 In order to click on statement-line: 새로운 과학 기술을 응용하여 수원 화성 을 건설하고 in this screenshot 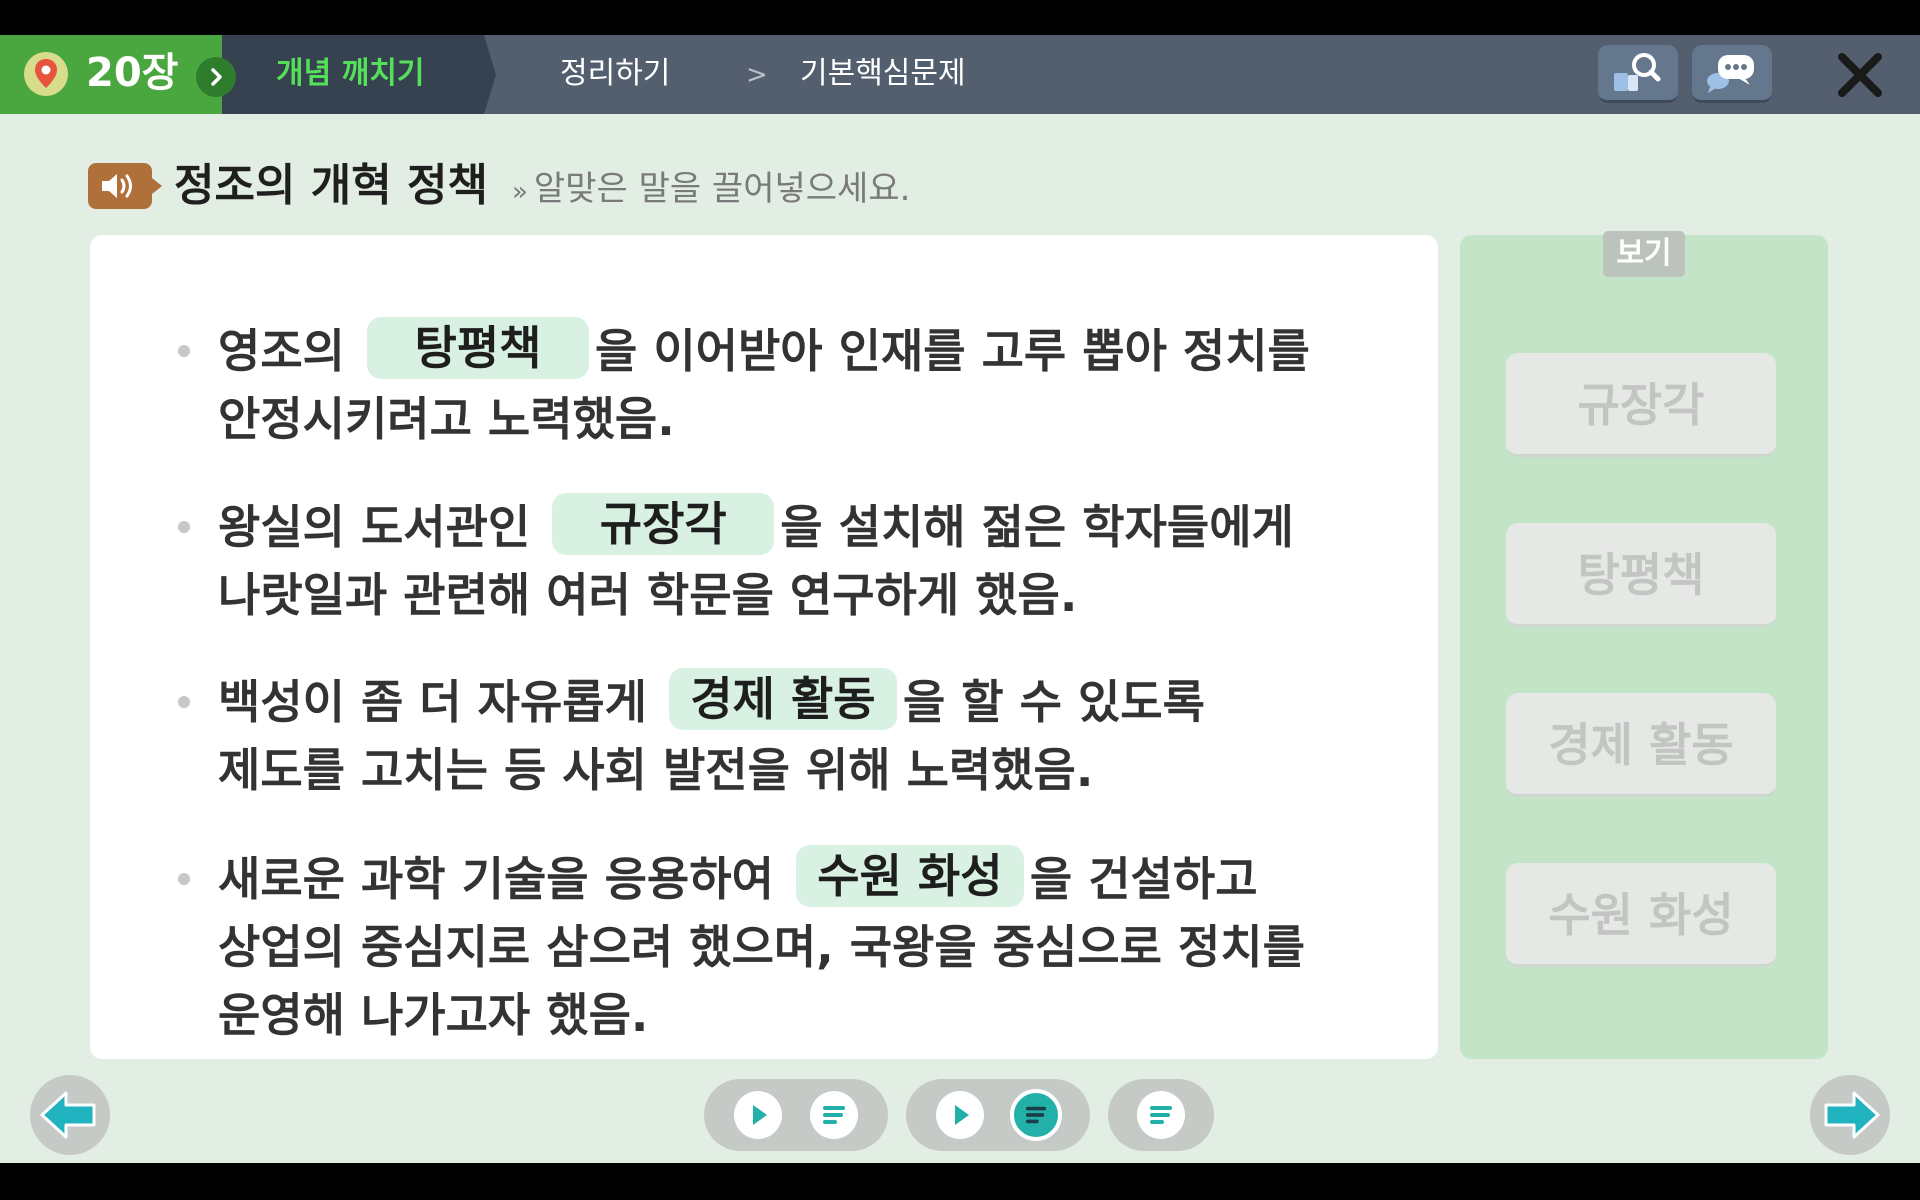, I will do `click(808, 879)`.